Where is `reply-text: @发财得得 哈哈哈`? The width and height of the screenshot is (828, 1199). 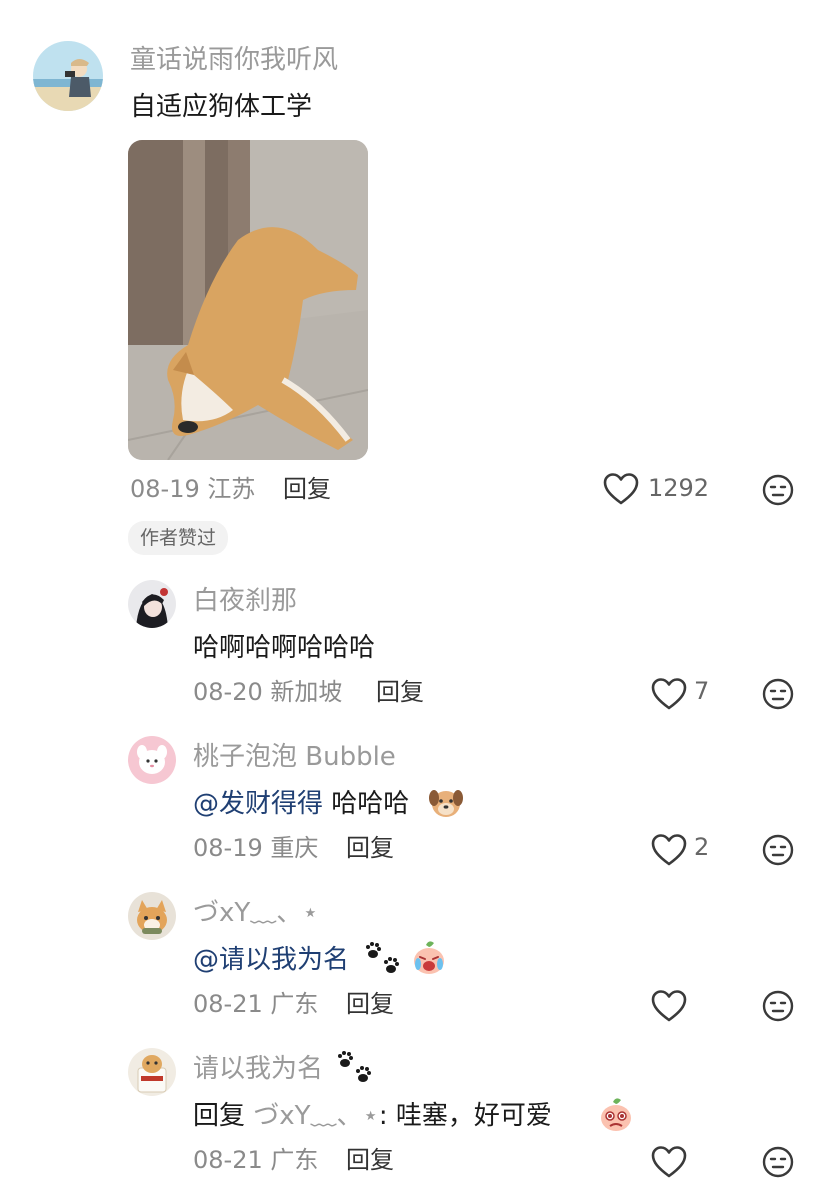 reply-text: @发财得得 哈哈哈 is located at coordinates (301, 804).